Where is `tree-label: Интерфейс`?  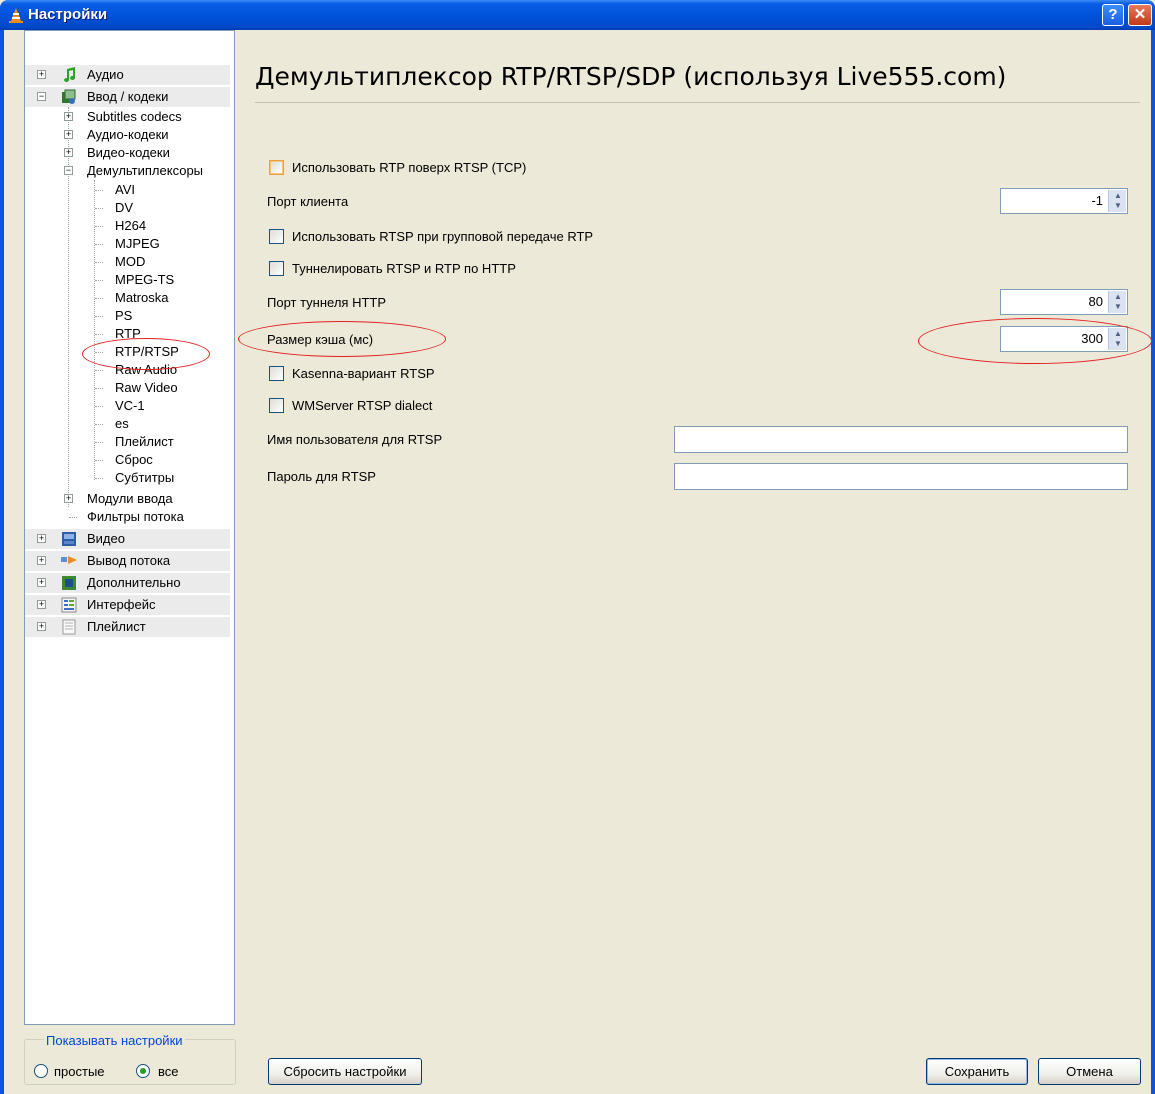
tree-label: Интерфейс is located at coordinates (121, 604).